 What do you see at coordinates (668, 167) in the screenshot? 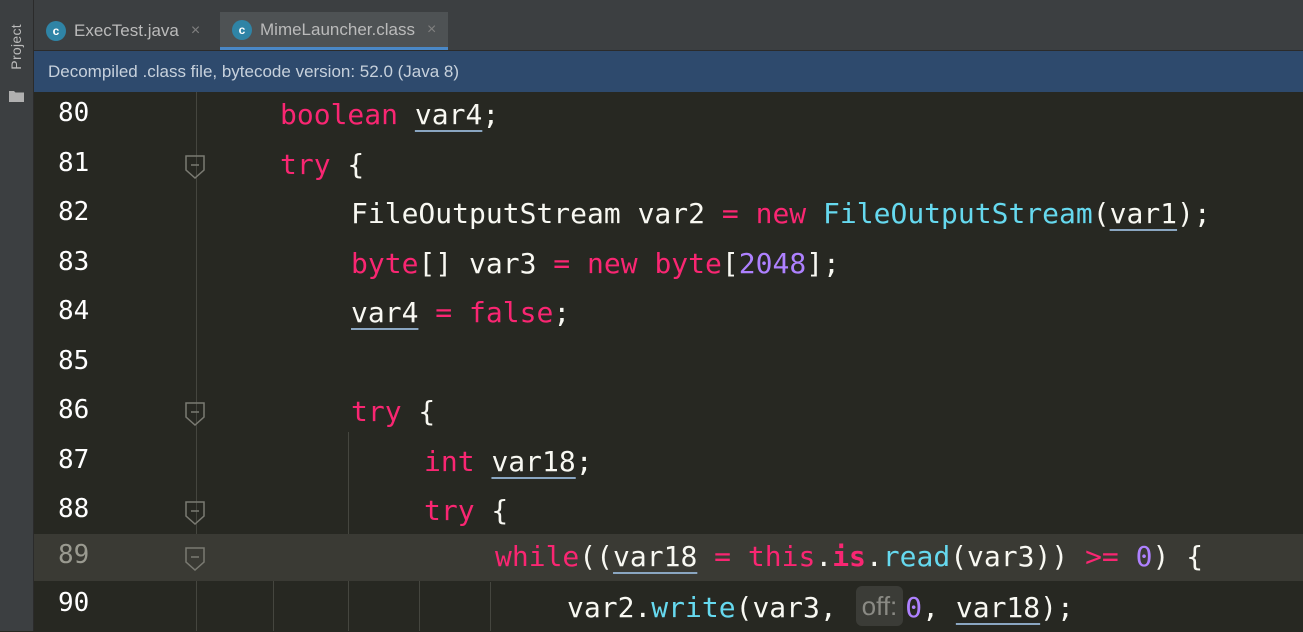
I see `code-line: 81 try {` at bounding box center [668, 167].